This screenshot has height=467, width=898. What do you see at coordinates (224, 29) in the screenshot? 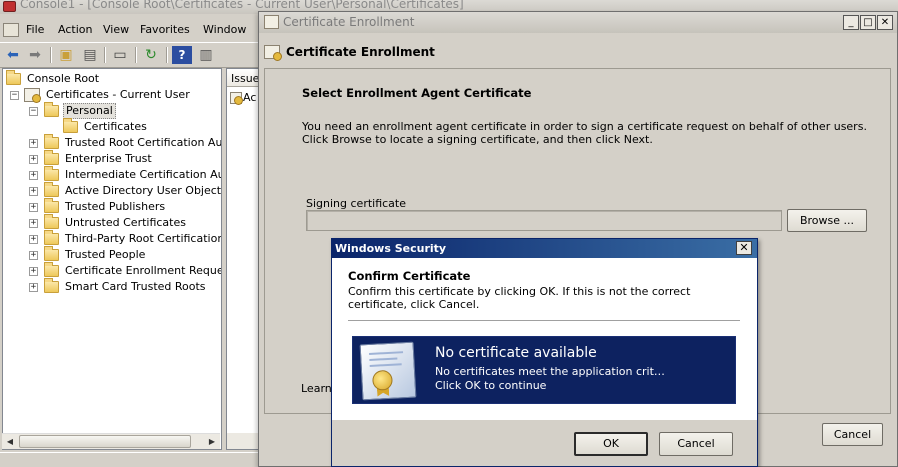
I see `menu-window: Window` at bounding box center [224, 29].